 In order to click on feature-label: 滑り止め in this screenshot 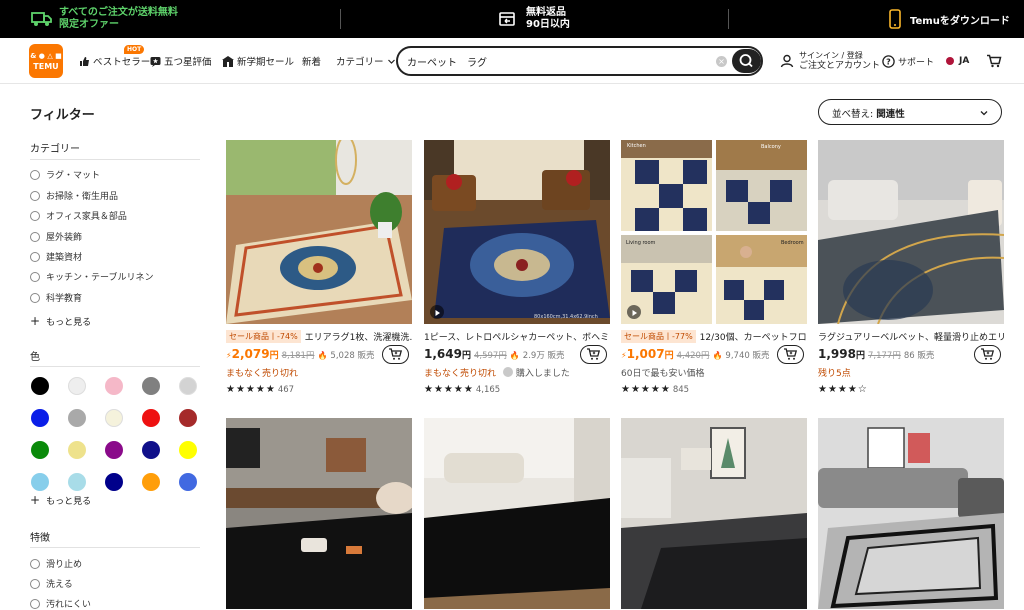, I will do `click(64, 565)`.